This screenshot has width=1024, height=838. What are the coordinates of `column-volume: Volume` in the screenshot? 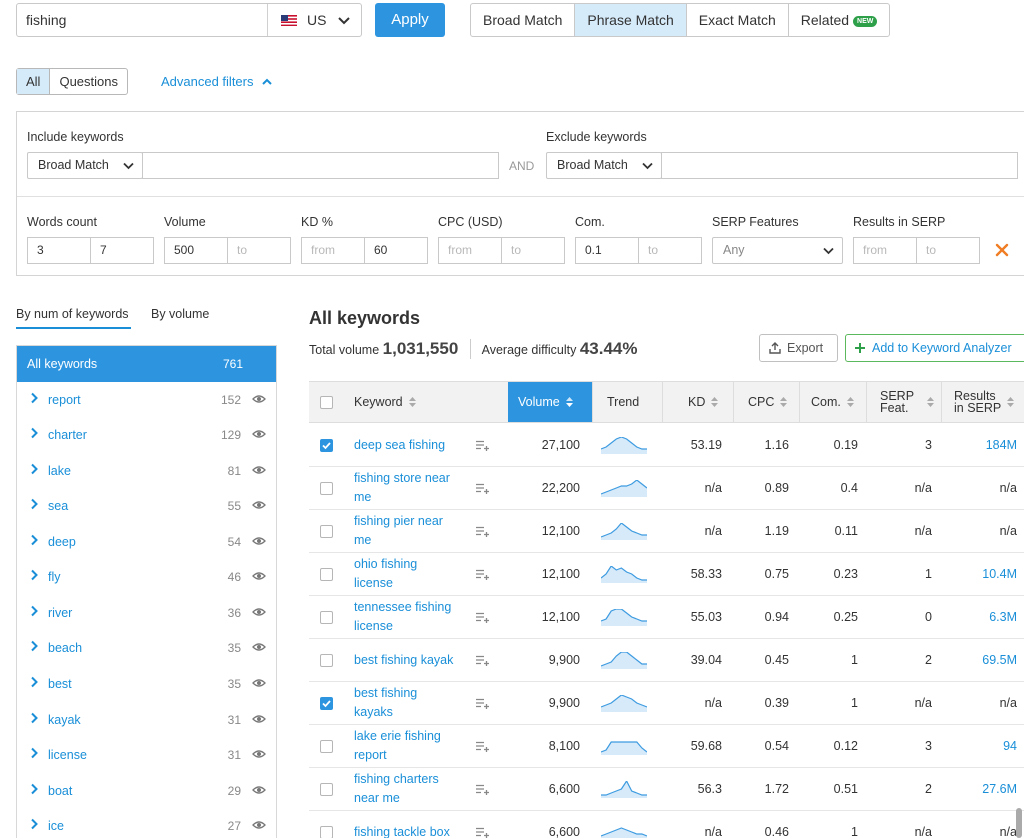 It's located at (550, 402).